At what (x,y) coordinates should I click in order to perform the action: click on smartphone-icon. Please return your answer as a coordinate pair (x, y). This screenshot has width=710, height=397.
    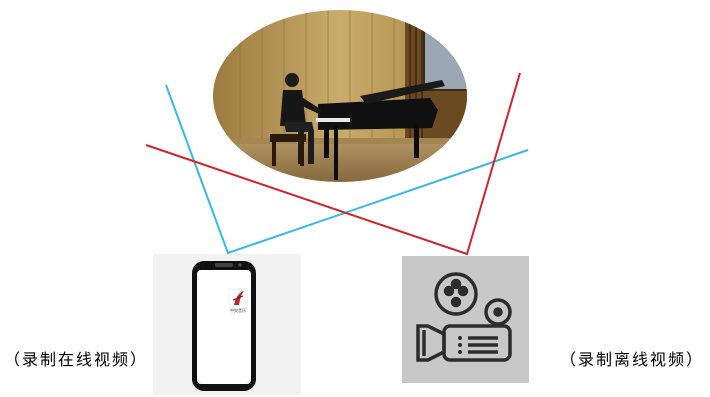
    Looking at the image, I should click on (224, 326).